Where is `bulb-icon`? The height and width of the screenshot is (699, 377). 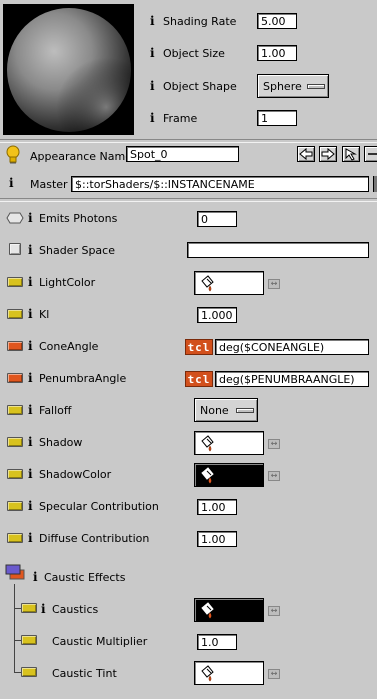
bulb-icon is located at coordinates (13, 154).